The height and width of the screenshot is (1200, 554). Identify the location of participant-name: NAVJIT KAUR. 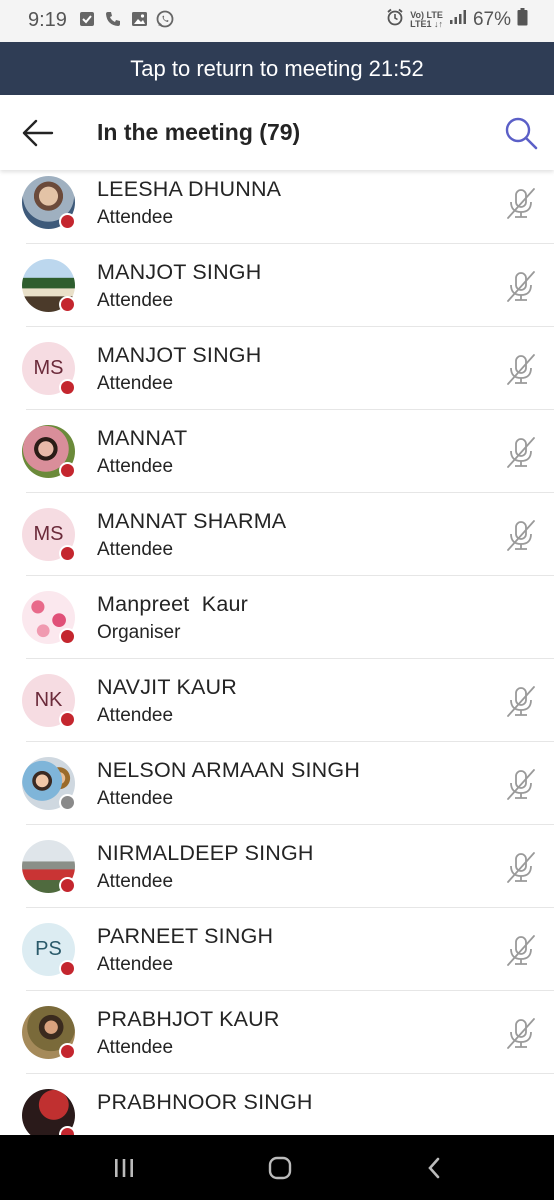
(167, 687).